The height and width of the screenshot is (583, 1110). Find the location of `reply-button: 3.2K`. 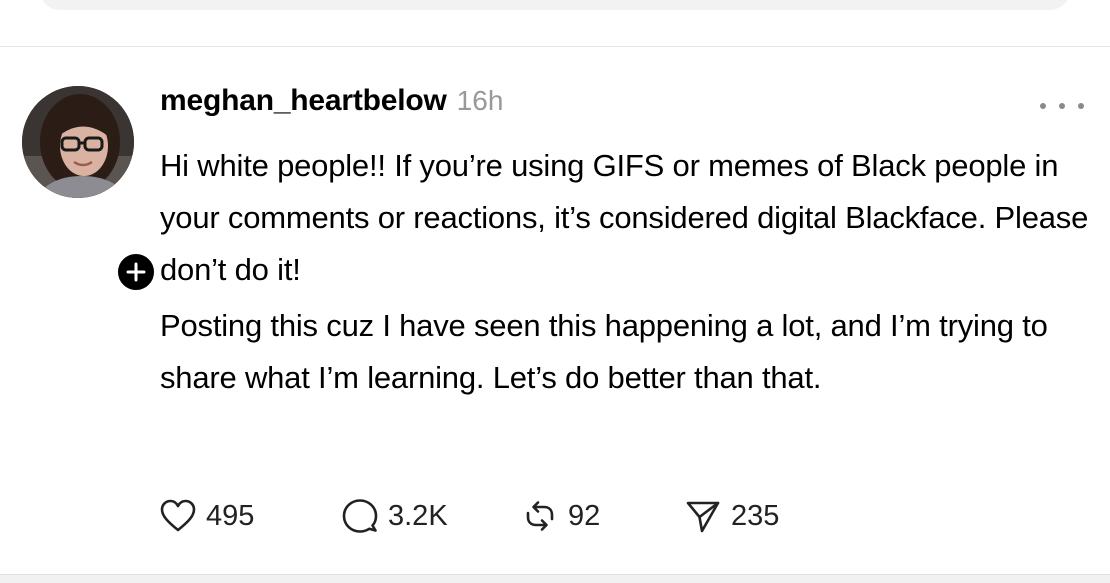

reply-button: 3.2K is located at coordinates (432, 516).